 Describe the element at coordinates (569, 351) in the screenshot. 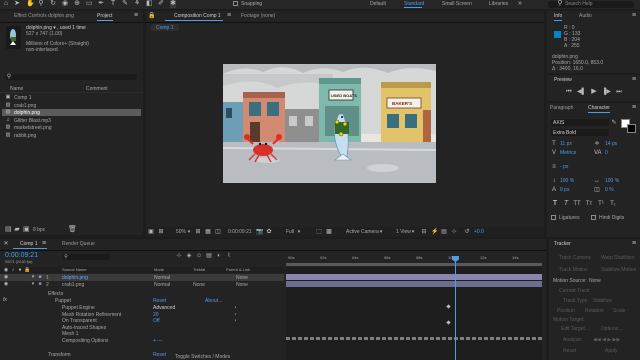

I see `reset-button: Reset` at that location.